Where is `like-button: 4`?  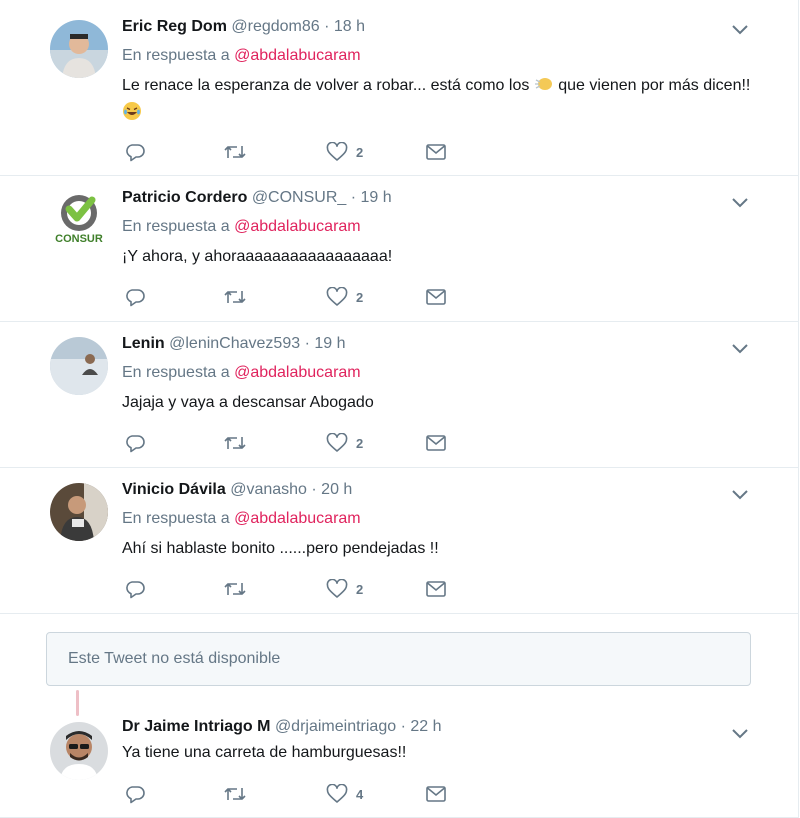 like-button: 4 is located at coordinates (344, 794).